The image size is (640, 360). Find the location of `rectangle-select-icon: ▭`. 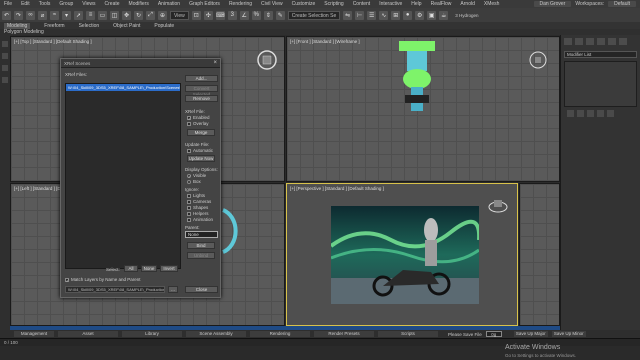

rectangle-select-icon: ▭ is located at coordinates (102, 15).